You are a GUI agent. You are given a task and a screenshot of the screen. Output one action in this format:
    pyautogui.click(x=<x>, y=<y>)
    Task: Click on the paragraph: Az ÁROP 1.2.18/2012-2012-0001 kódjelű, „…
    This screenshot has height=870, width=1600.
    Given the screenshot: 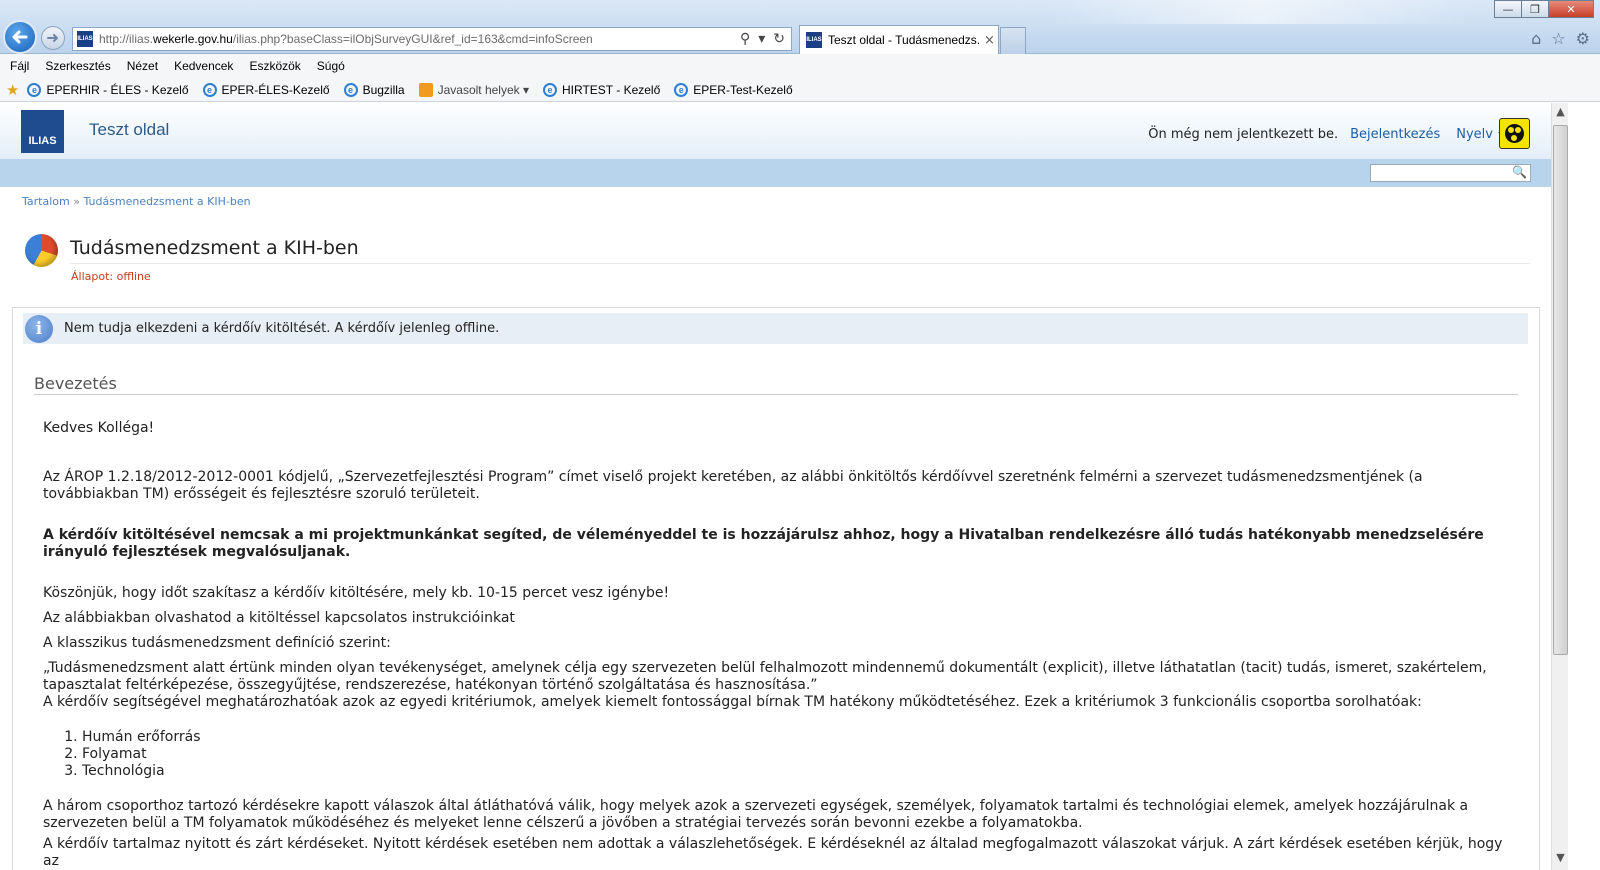 What is the action you would take?
    pyautogui.click(x=733, y=485)
    